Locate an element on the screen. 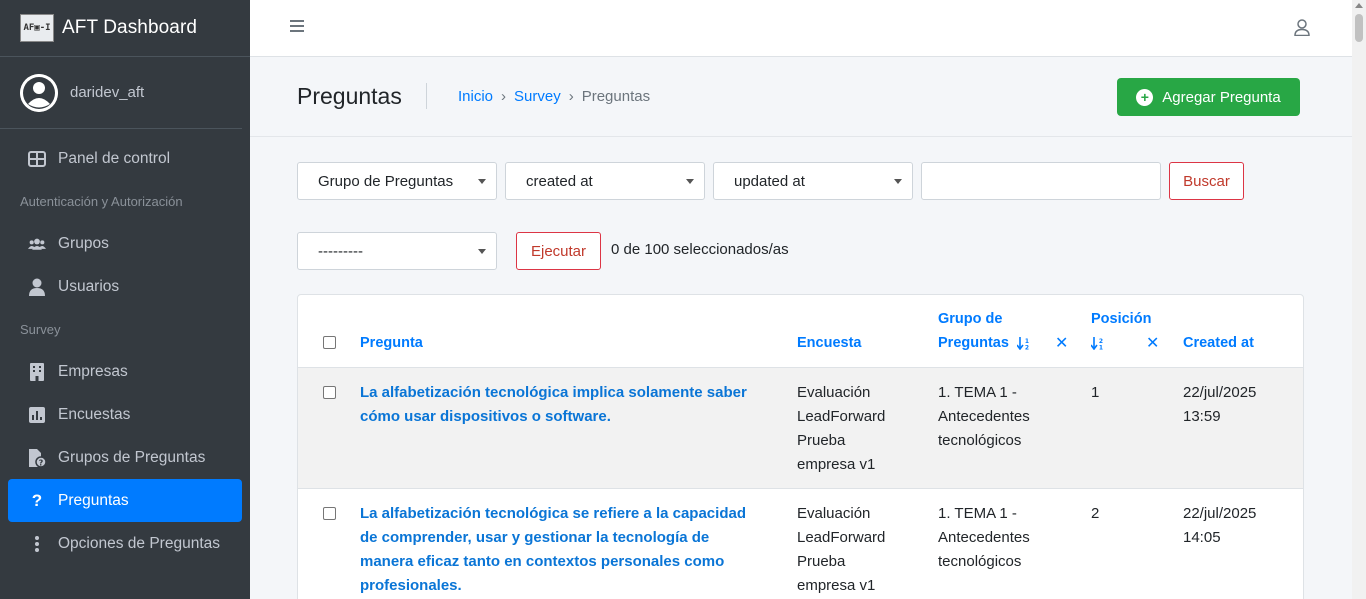 Image resolution: width=1366 pixels, height=599 pixels. filter-grupo-select: Grupo de Preguntas is located at coordinates (397, 181).